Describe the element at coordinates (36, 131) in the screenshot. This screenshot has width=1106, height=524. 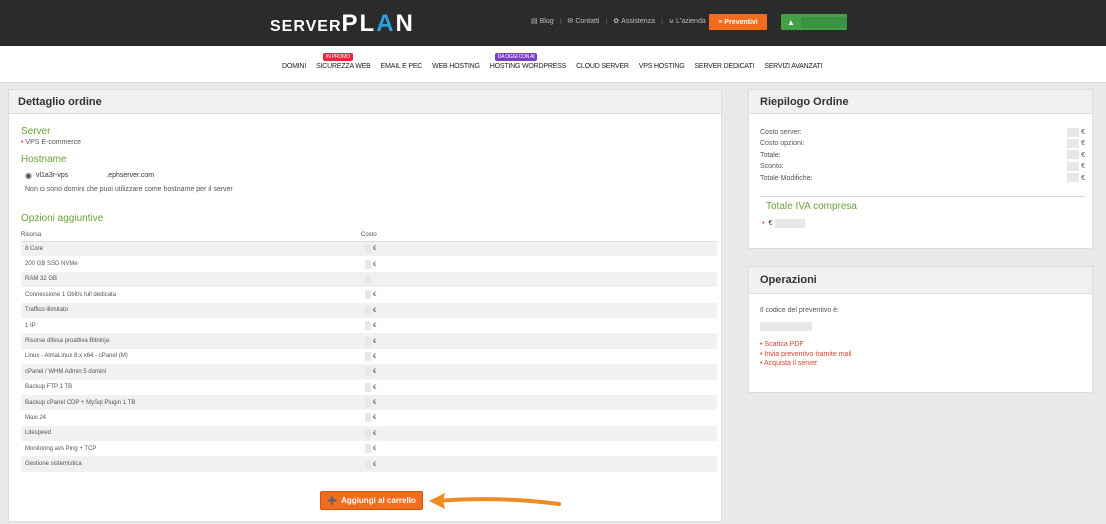
I see `server-section-title: Server` at that location.